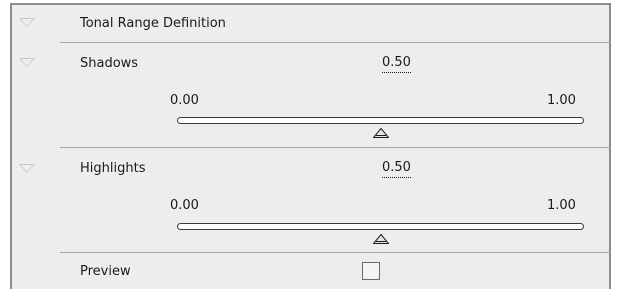 The image size is (618, 289). I want to click on tonal-range-twirl-icon, so click(27, 22).